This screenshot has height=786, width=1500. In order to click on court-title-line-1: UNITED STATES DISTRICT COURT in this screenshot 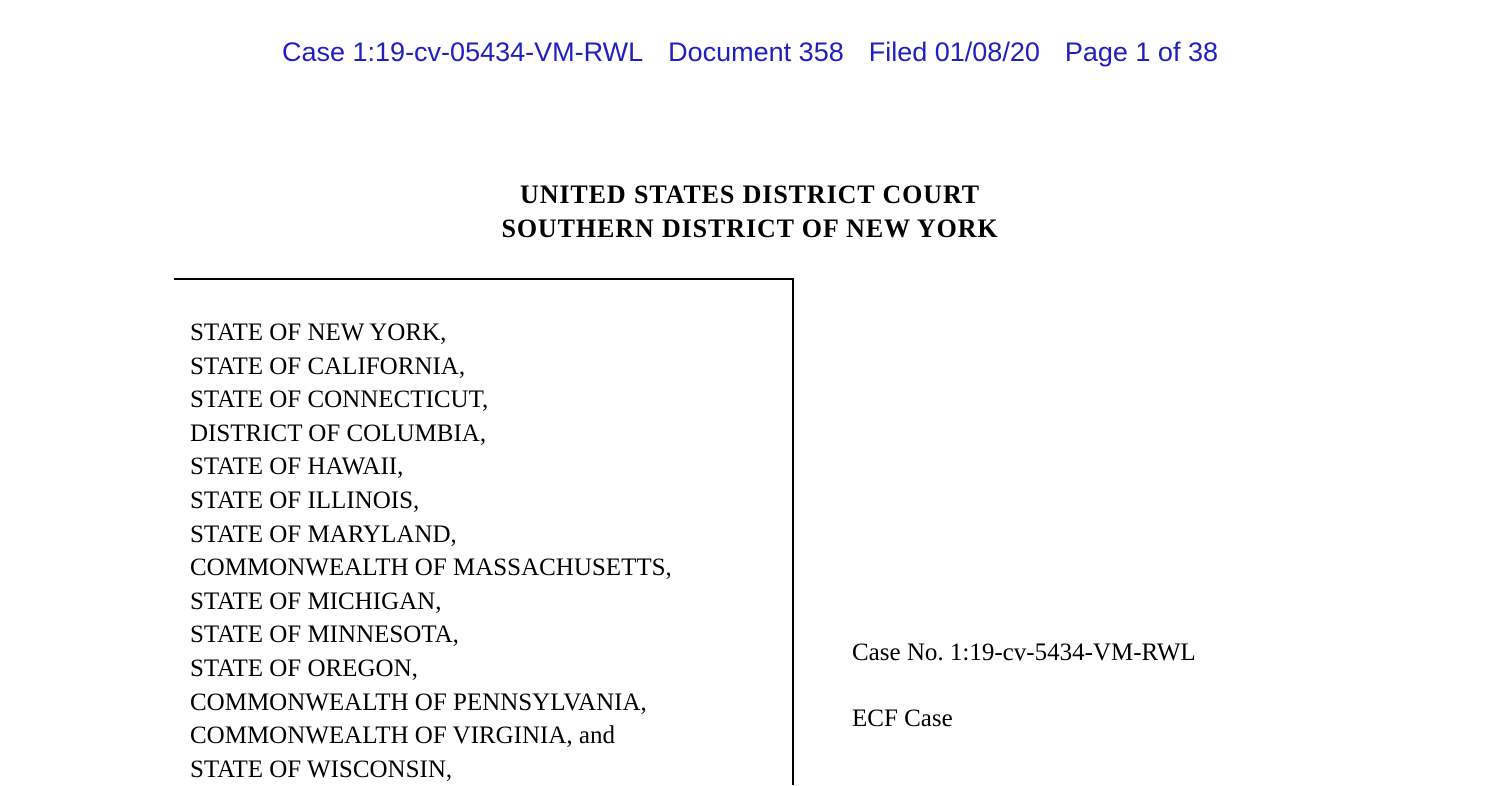, I will do `click(750, 194)`.